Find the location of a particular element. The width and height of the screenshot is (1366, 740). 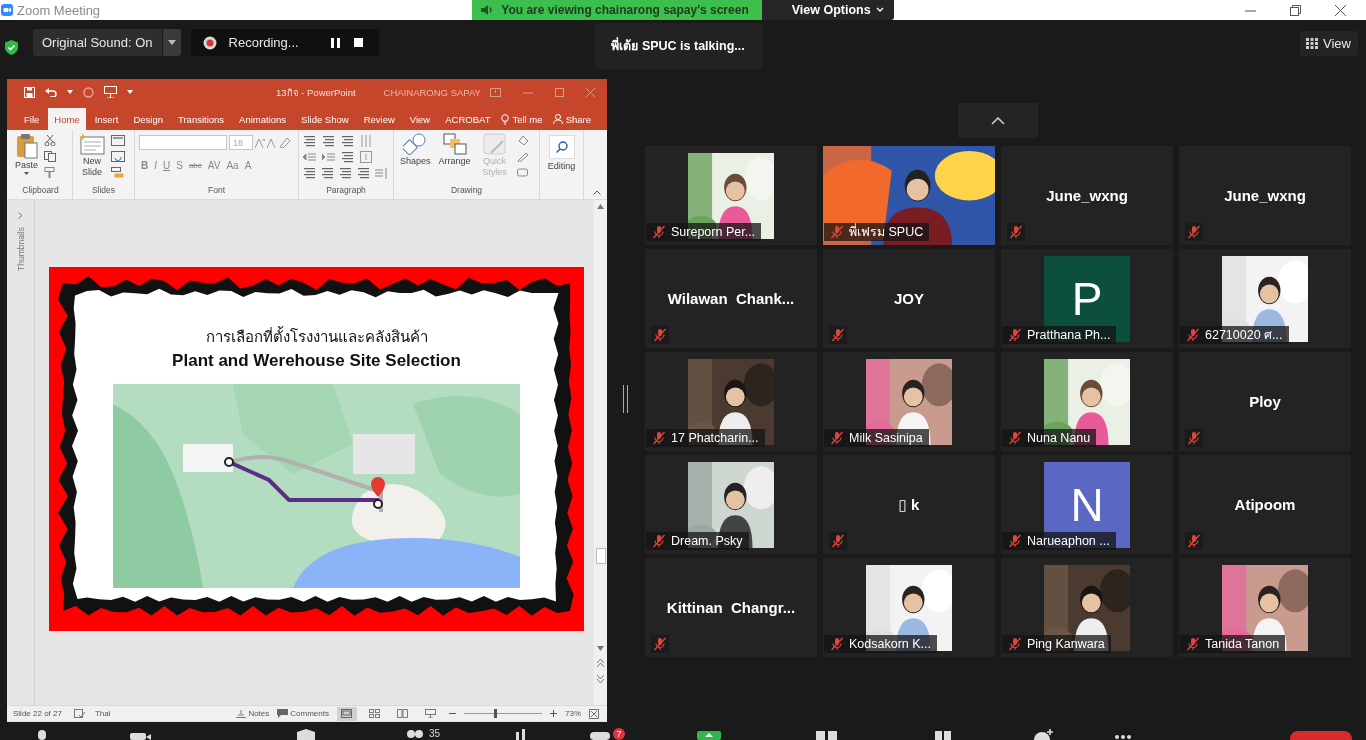

sound-dropdown is located at coordinates (171, 42).